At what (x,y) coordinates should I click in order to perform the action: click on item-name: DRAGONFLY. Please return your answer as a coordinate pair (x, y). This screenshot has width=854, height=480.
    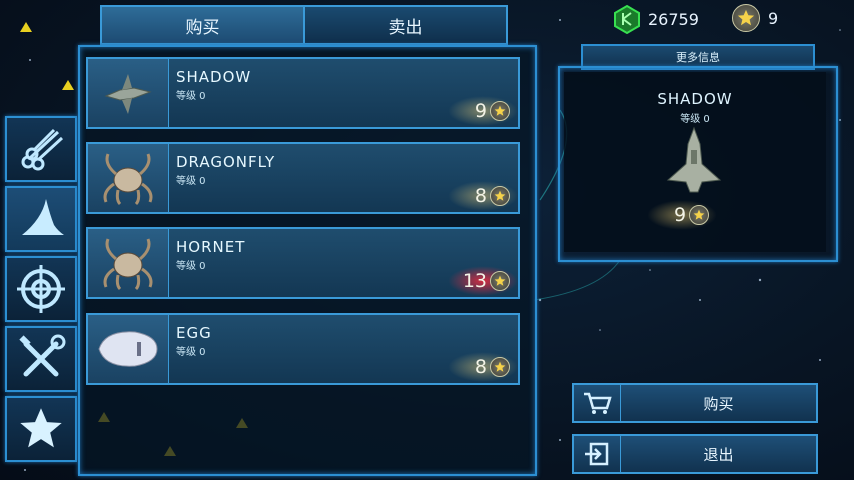
    Looking at the image, I should click on (226, 162).